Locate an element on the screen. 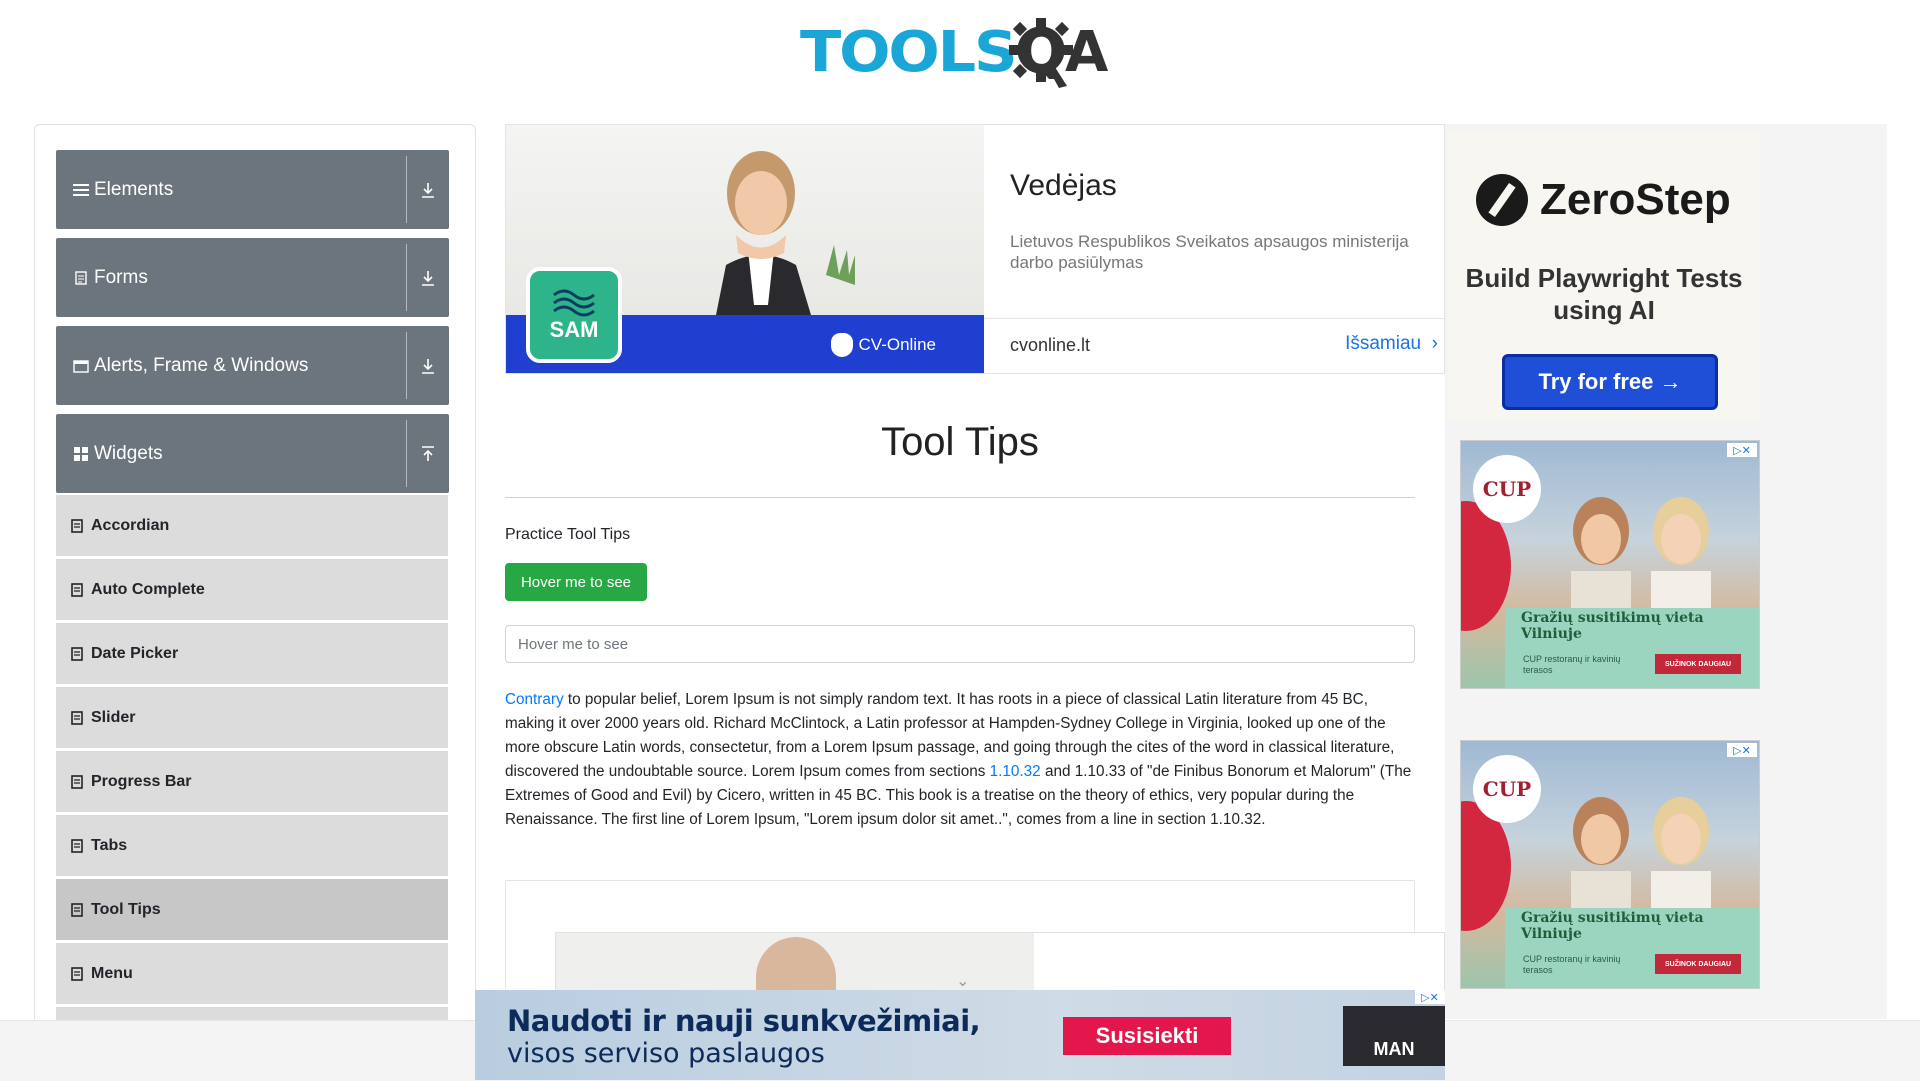  sidebar-group-elements: Elements is located at coordinates (252, 189).